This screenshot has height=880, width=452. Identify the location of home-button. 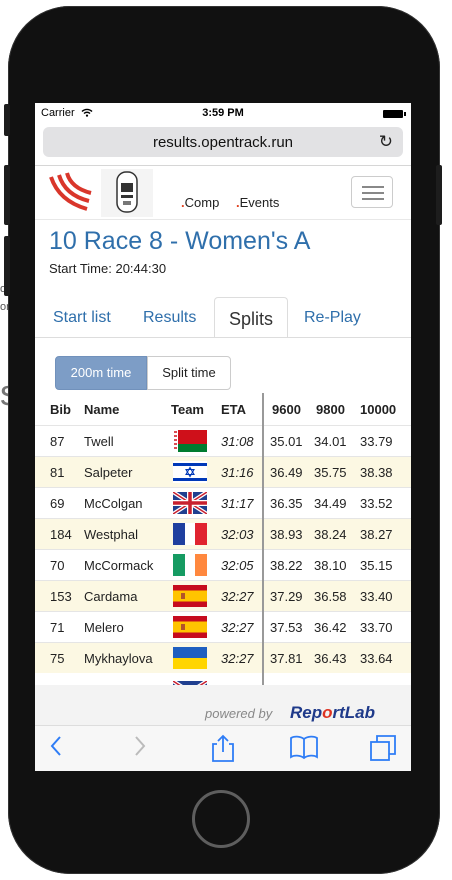
(221, 819).